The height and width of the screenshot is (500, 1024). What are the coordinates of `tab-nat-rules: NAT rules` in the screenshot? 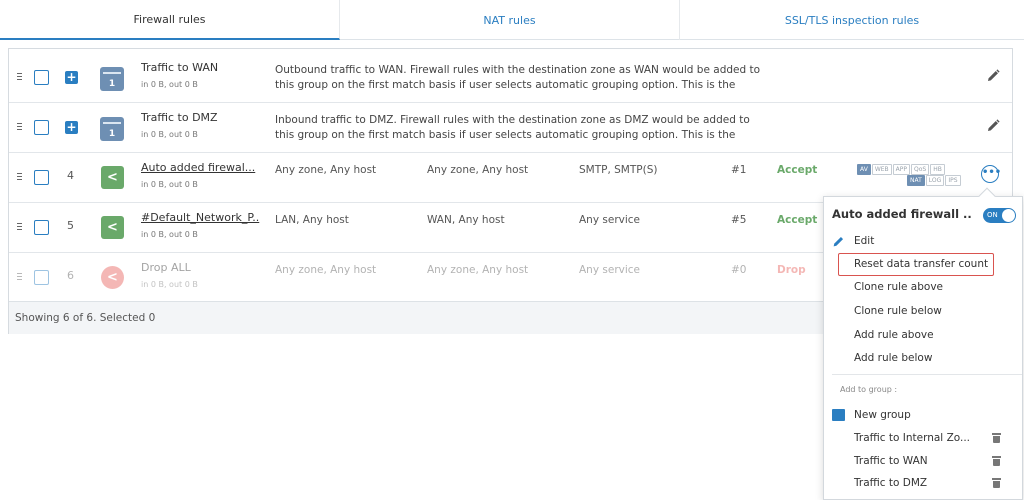 It's located at (510, 20).